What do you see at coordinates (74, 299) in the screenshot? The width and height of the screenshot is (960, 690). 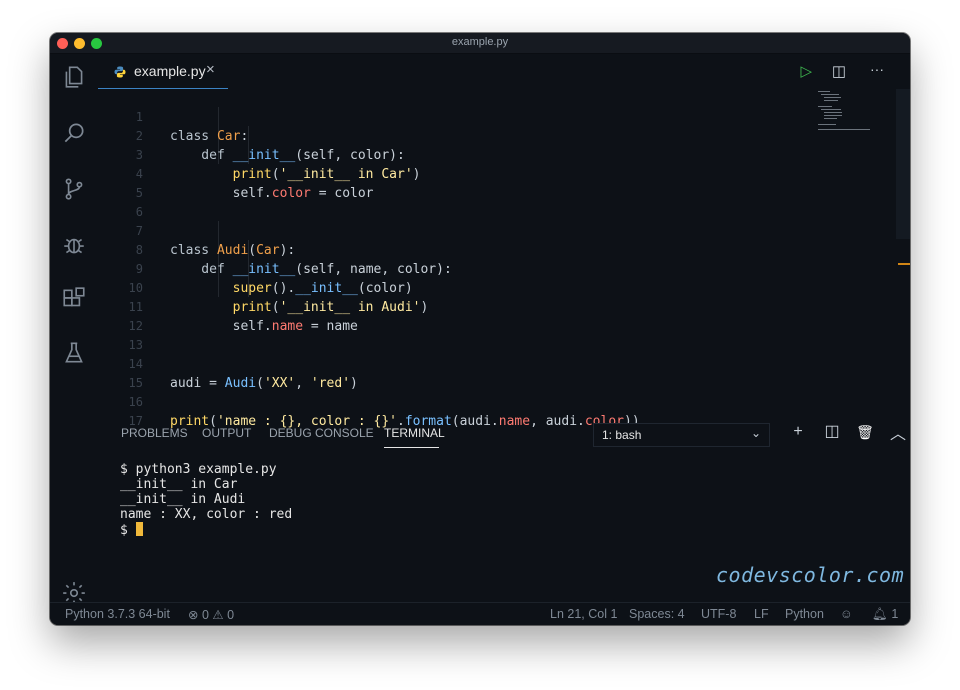 I see `extensions-icon` at bounding box center [74, 299].